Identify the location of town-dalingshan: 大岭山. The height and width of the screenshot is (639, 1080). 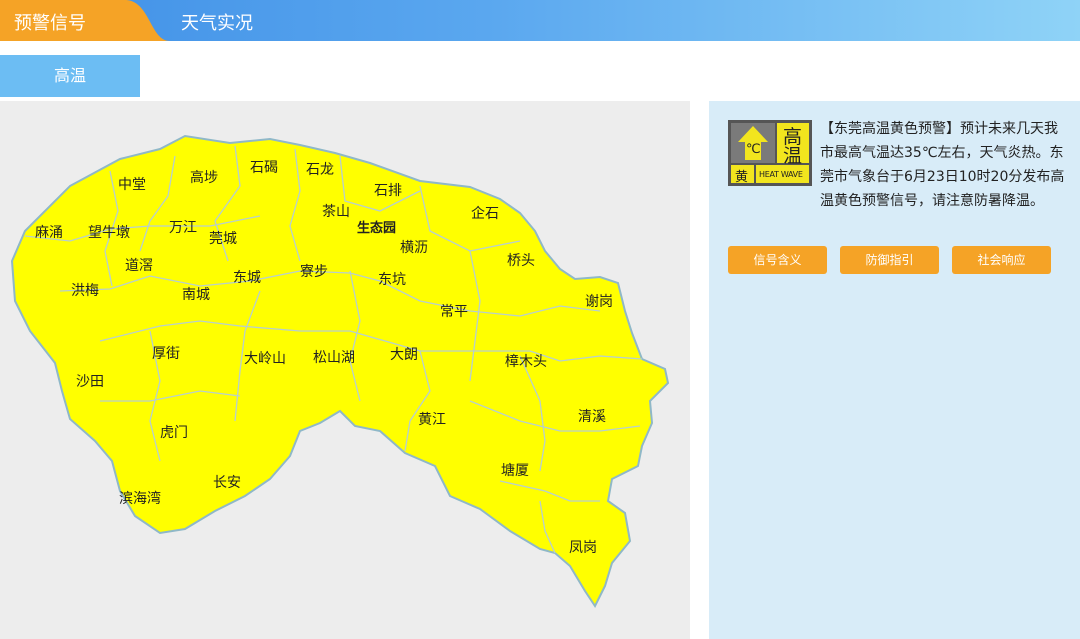
(265, 358).